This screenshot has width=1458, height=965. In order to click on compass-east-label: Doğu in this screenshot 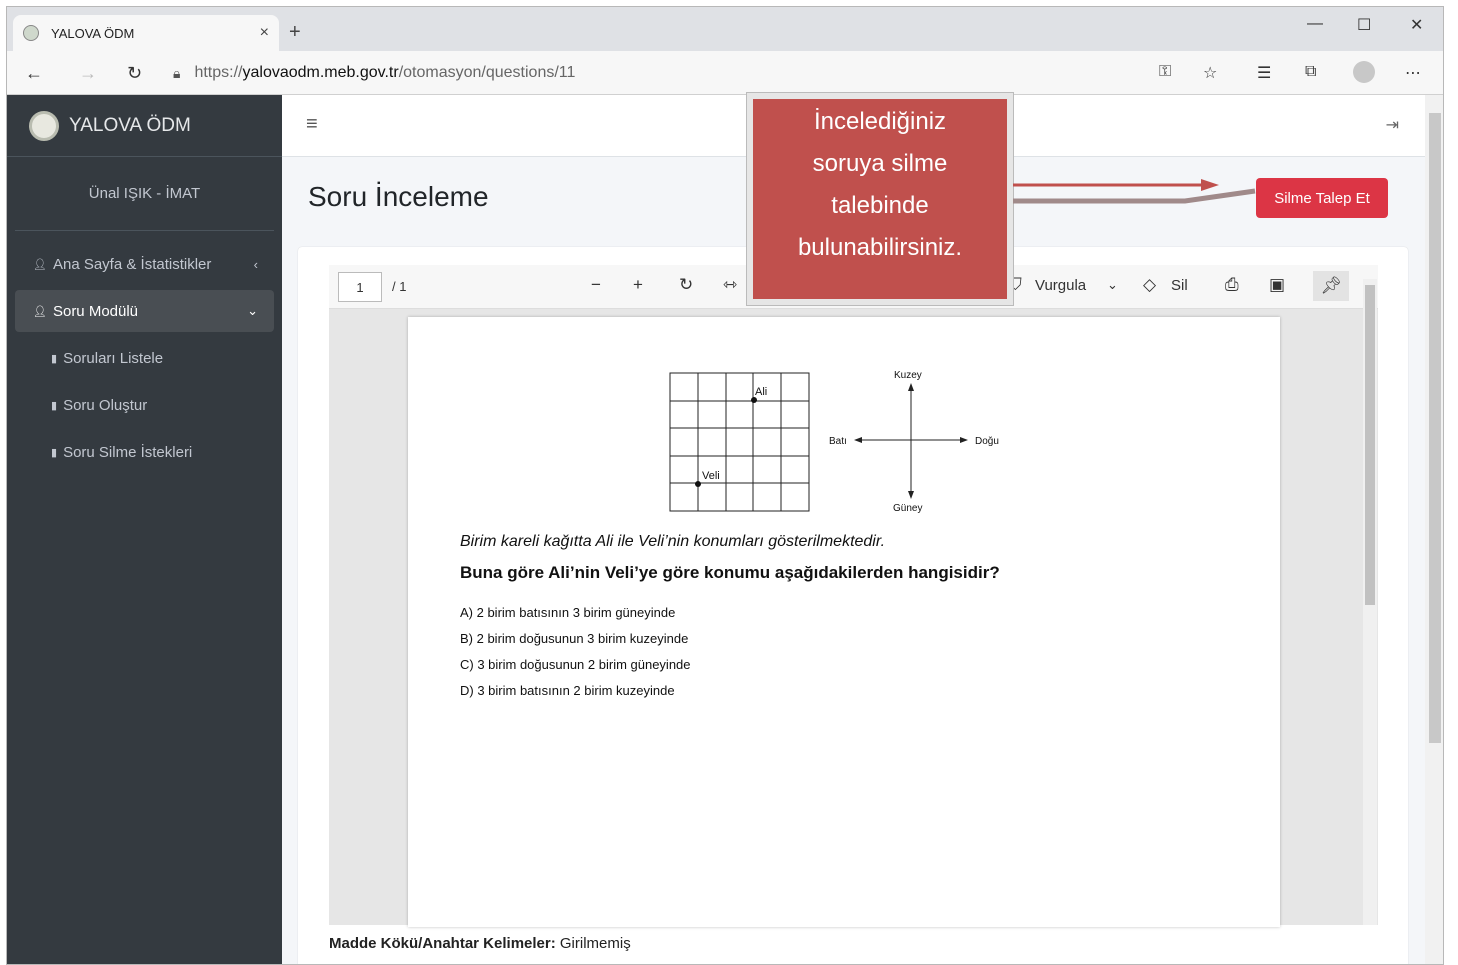, I will do `click(987, 441)`.